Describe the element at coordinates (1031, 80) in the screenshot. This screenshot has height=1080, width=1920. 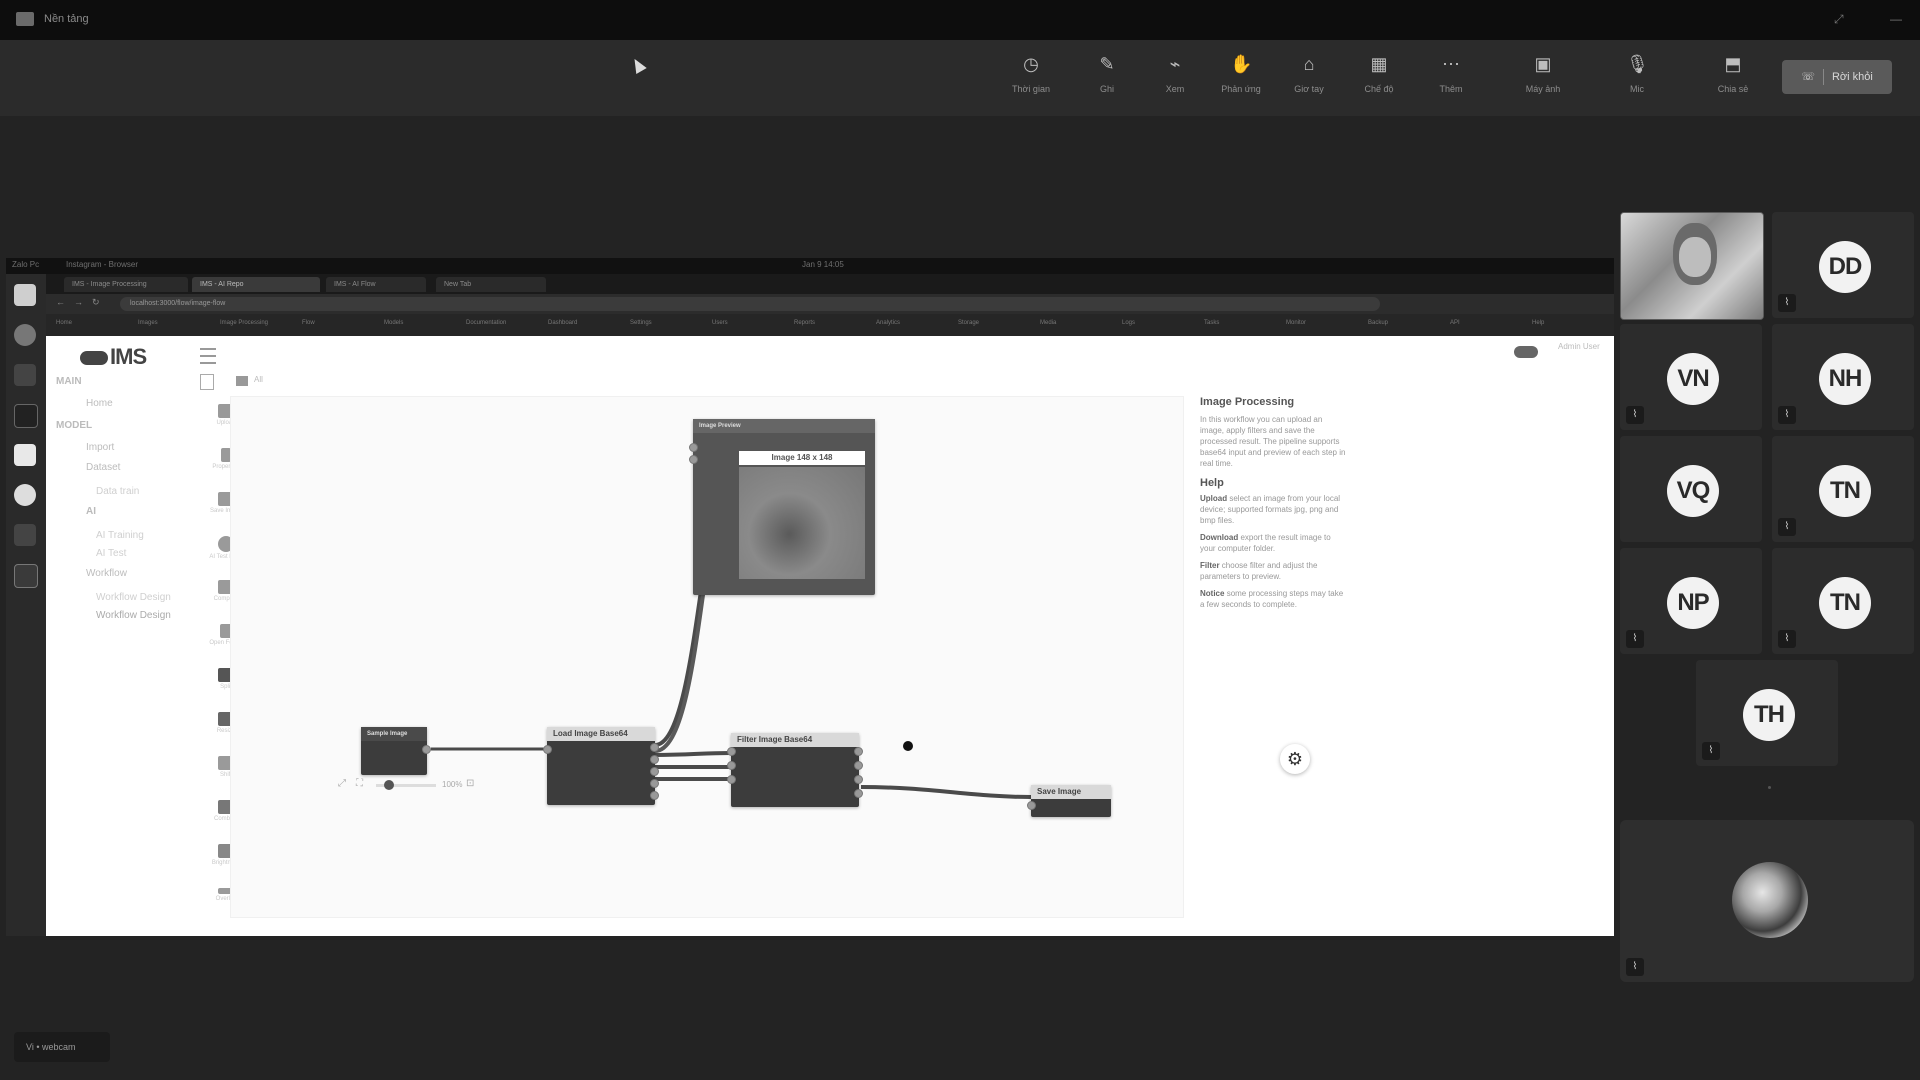
I see `timer-button: ◷ Thời gian` at that location.